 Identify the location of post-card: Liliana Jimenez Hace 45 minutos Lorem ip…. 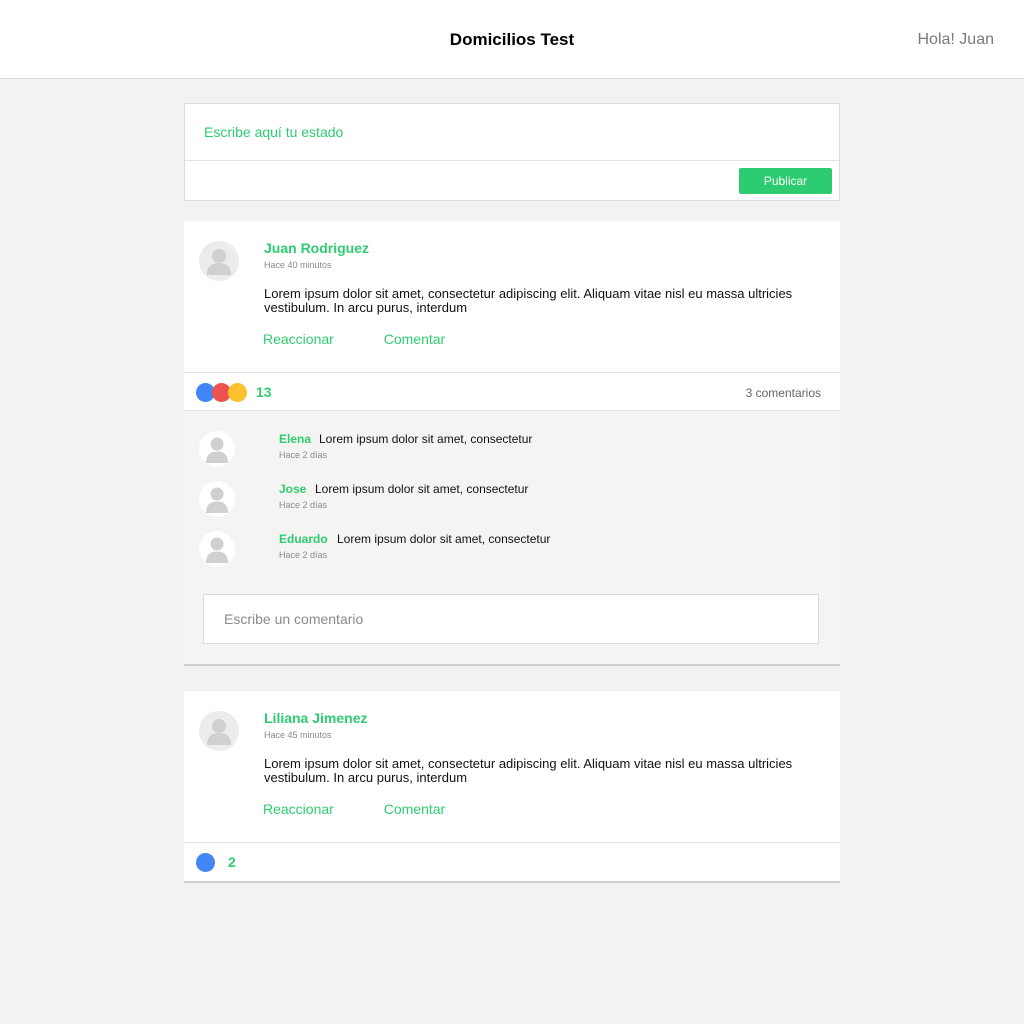
(512, 786).